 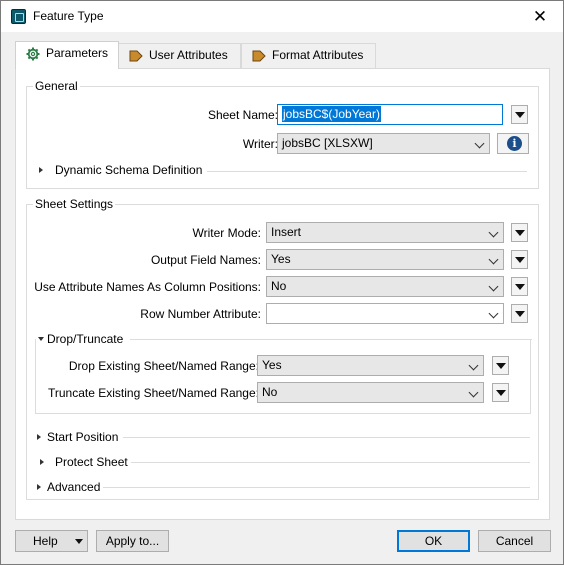 What do you see at coordinates (18, 16) in the screenshot?
I see `app-icon` at bounding box center [18, 16].